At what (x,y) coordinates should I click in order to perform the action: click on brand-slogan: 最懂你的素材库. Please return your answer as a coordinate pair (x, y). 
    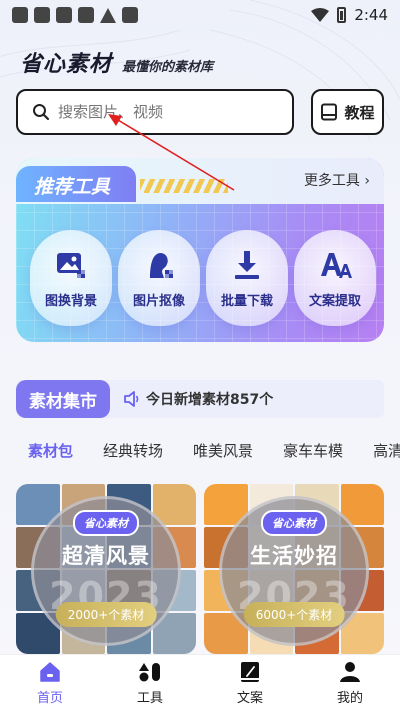
    Looking at the image, I should click on (168, 67).